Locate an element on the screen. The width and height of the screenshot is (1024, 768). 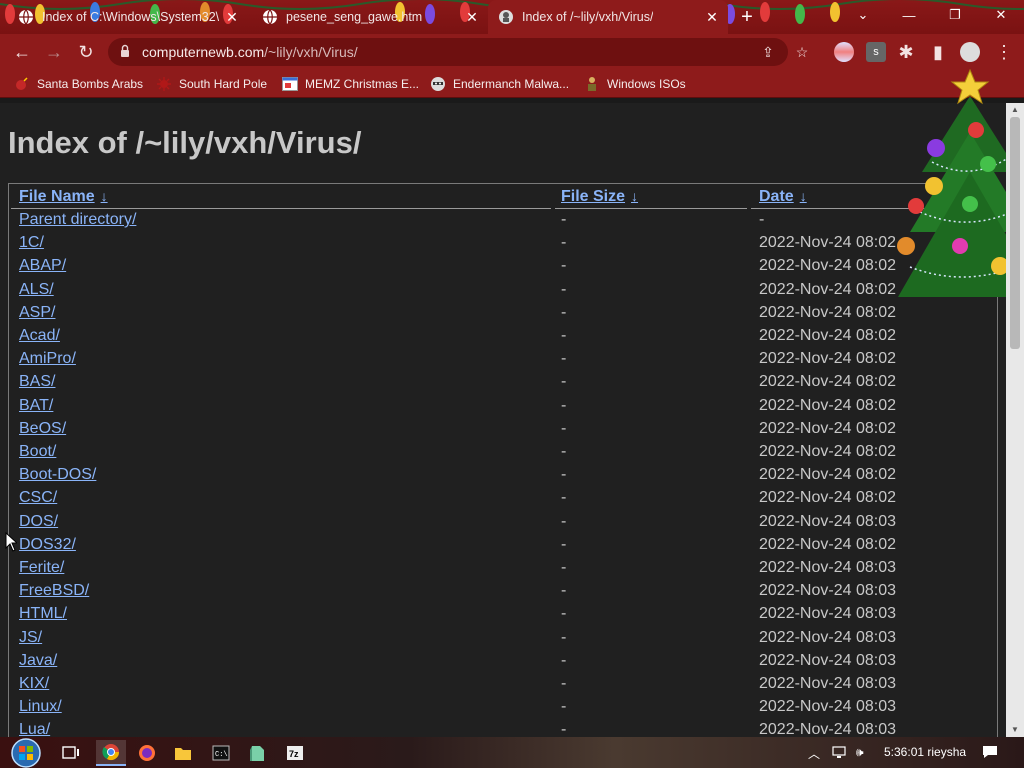
date-cell: - is located at coordinates (762, 219).